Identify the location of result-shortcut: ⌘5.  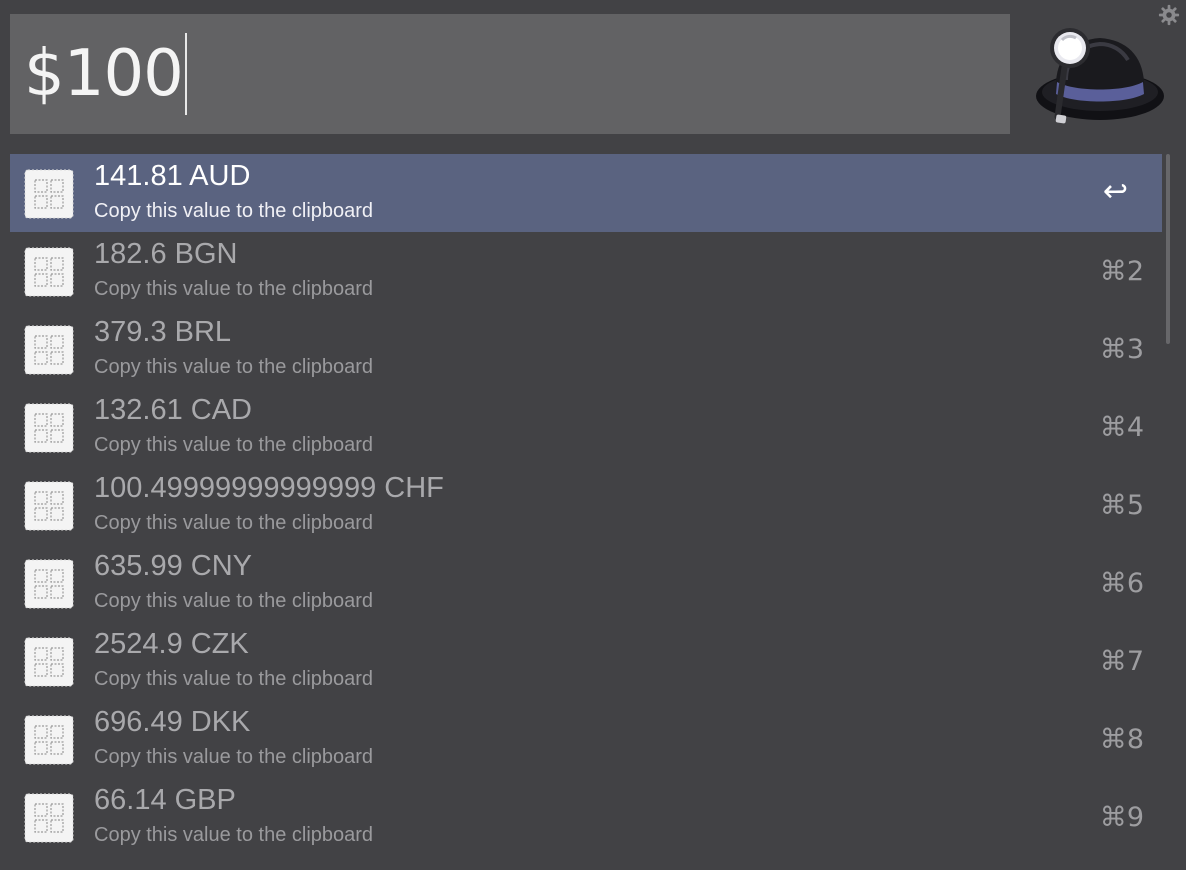
(1121, 505).